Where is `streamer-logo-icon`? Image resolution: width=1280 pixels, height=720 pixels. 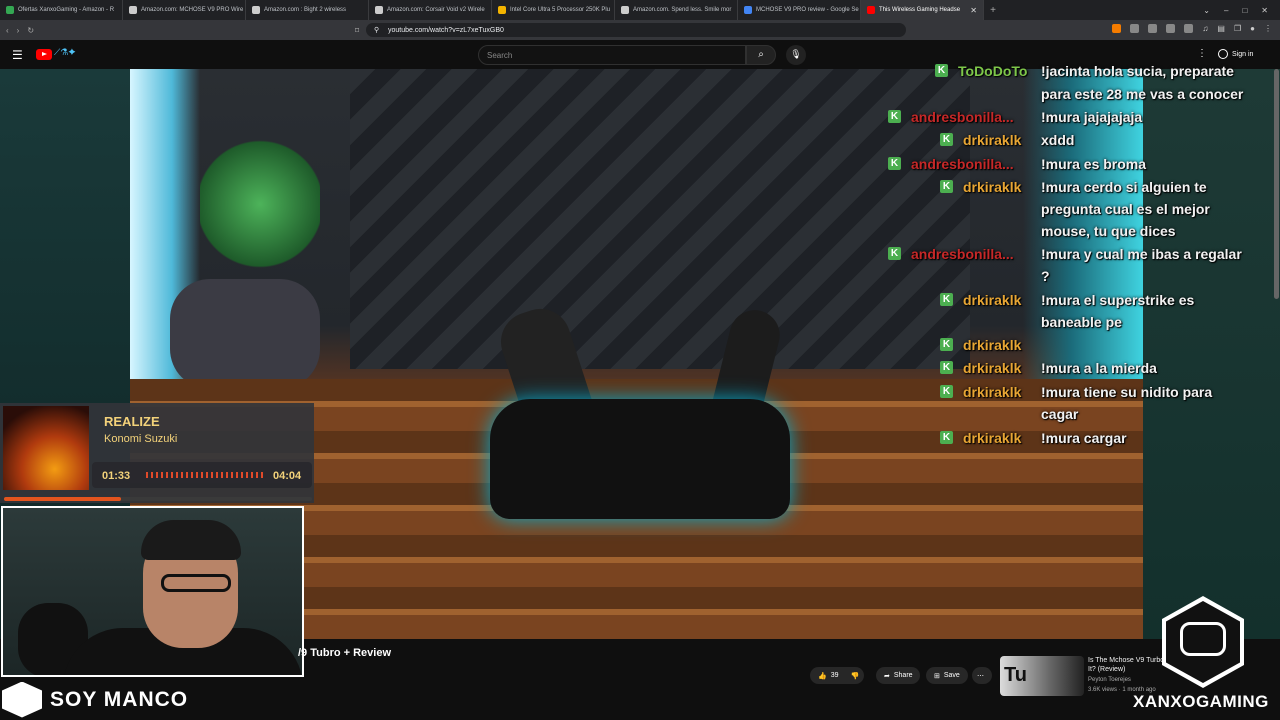
streamer-logo-icon is located at coordinates (22, 699).